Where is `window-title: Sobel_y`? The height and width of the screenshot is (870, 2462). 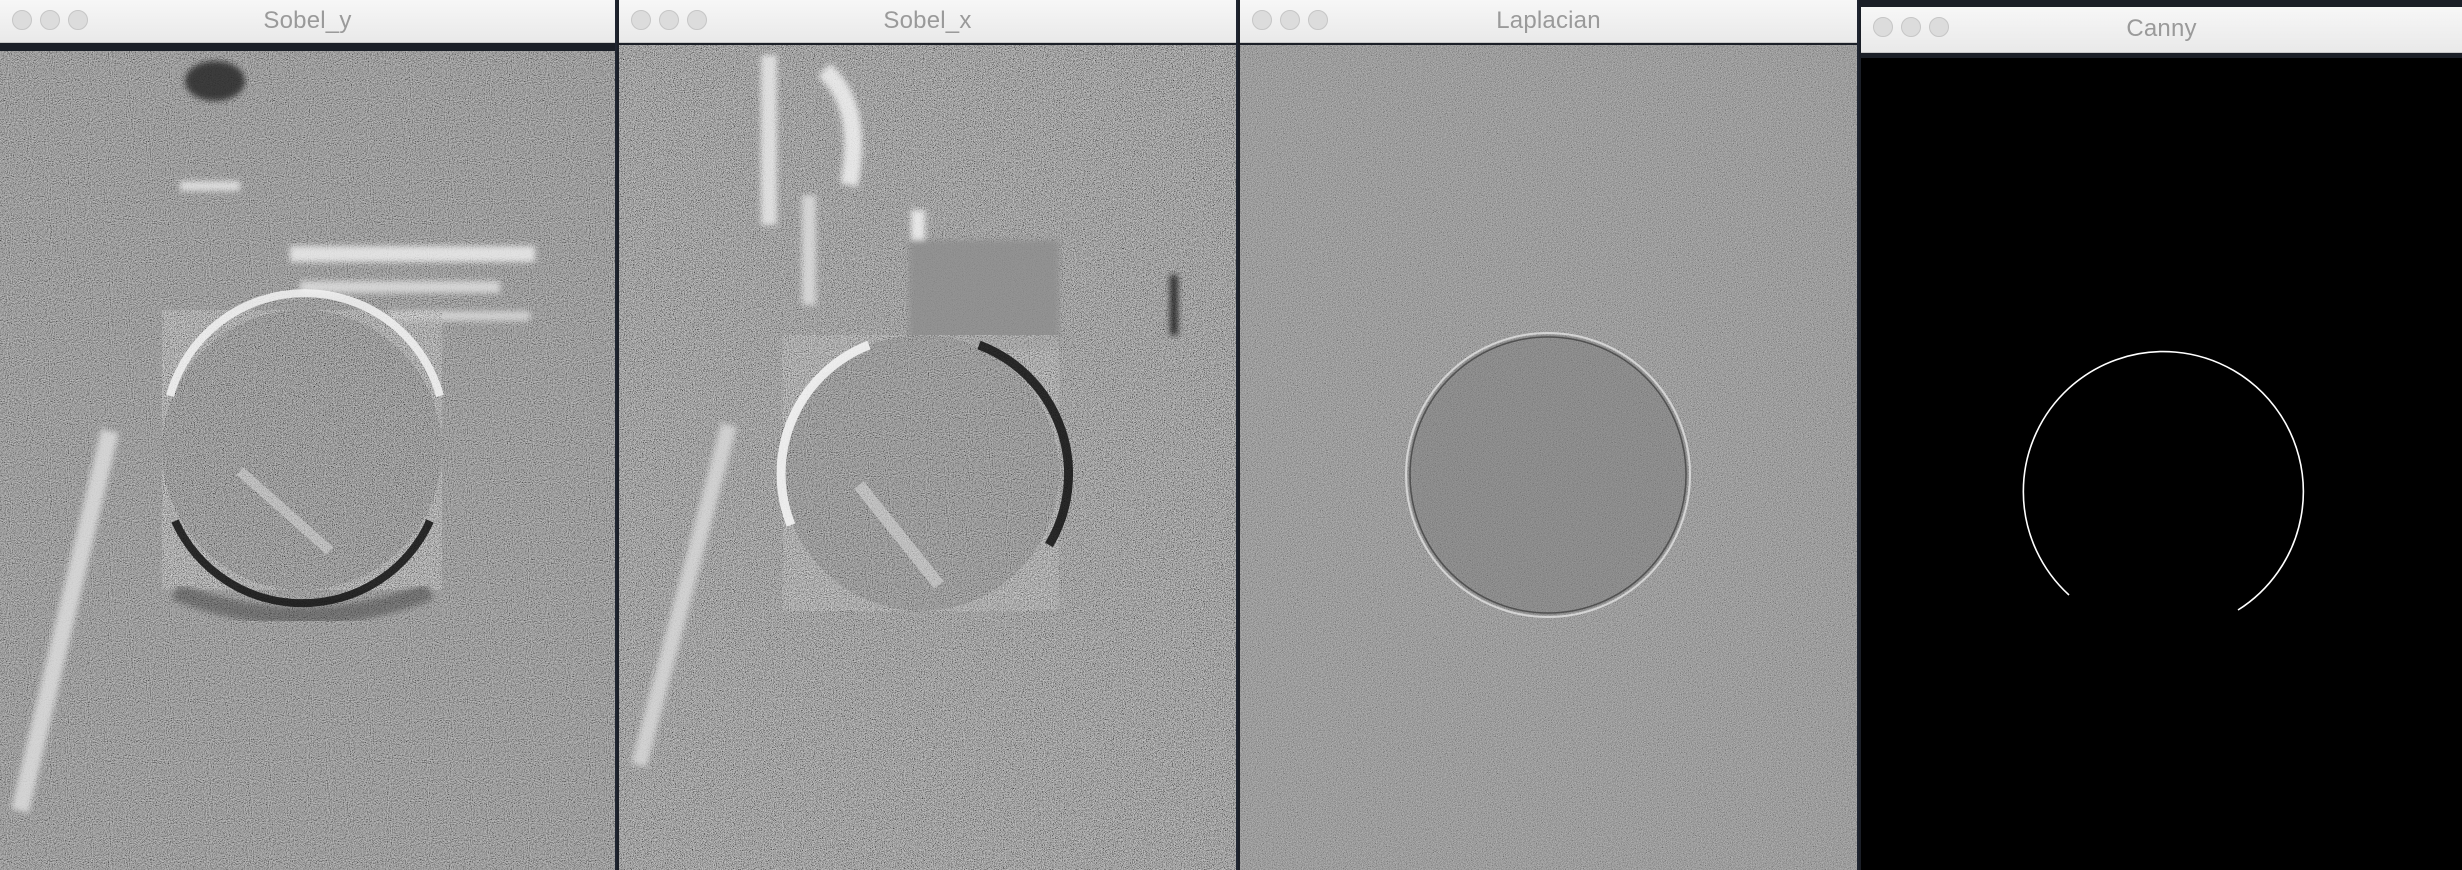
window-title: Sobel_y is located at coordinates (307, 20).